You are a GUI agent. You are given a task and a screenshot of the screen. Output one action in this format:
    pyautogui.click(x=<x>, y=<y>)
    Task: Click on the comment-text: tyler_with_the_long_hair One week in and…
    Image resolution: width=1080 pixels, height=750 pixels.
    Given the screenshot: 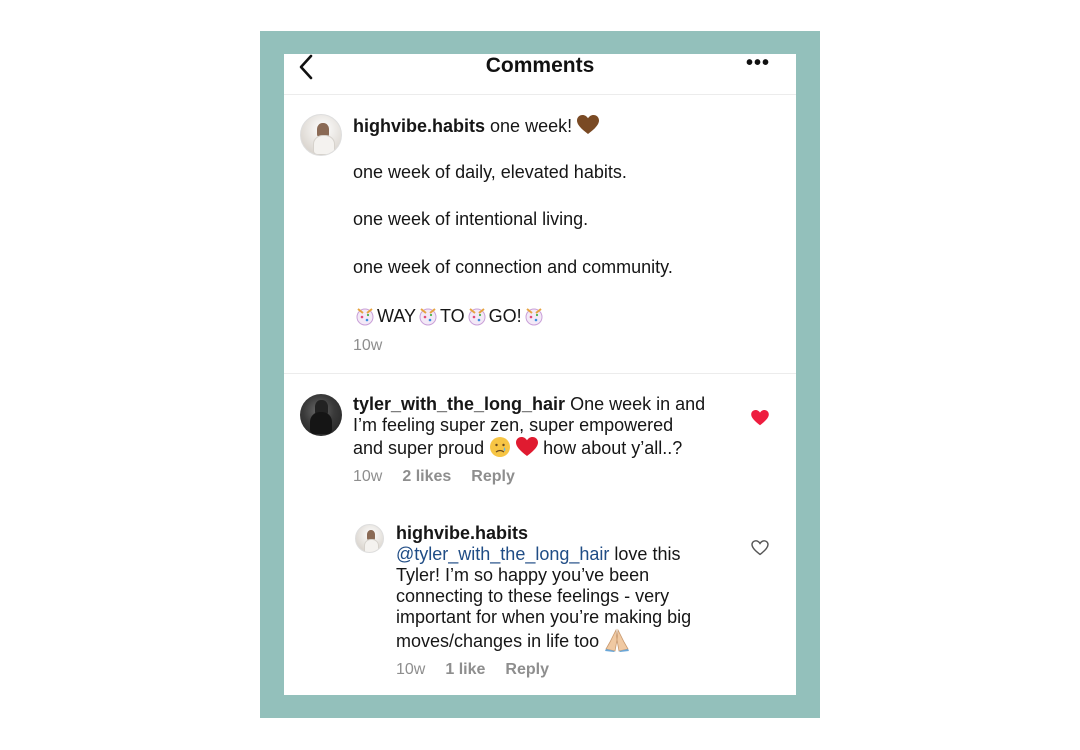 What is the action you would take?
    pyautogui.click(x=553, y=426)
    